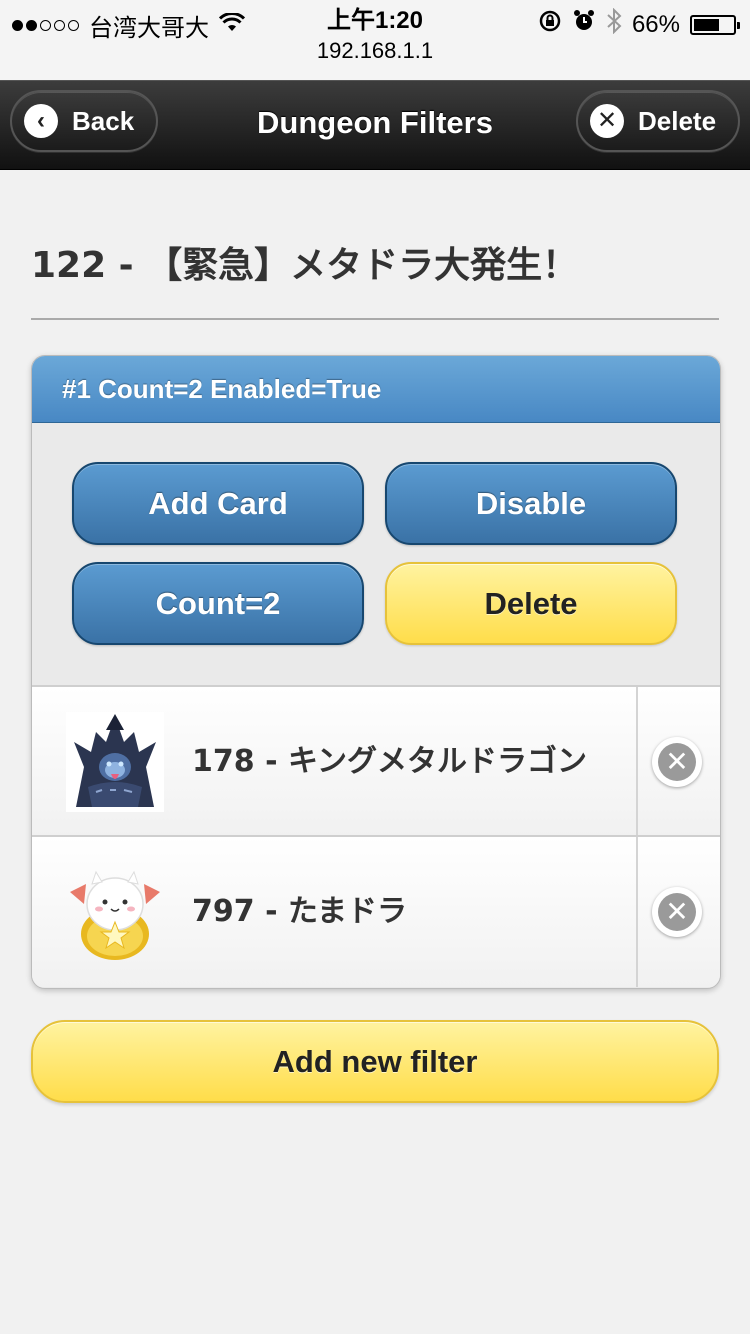  I want to click on rotation-lock-icon, so click(550, 24).